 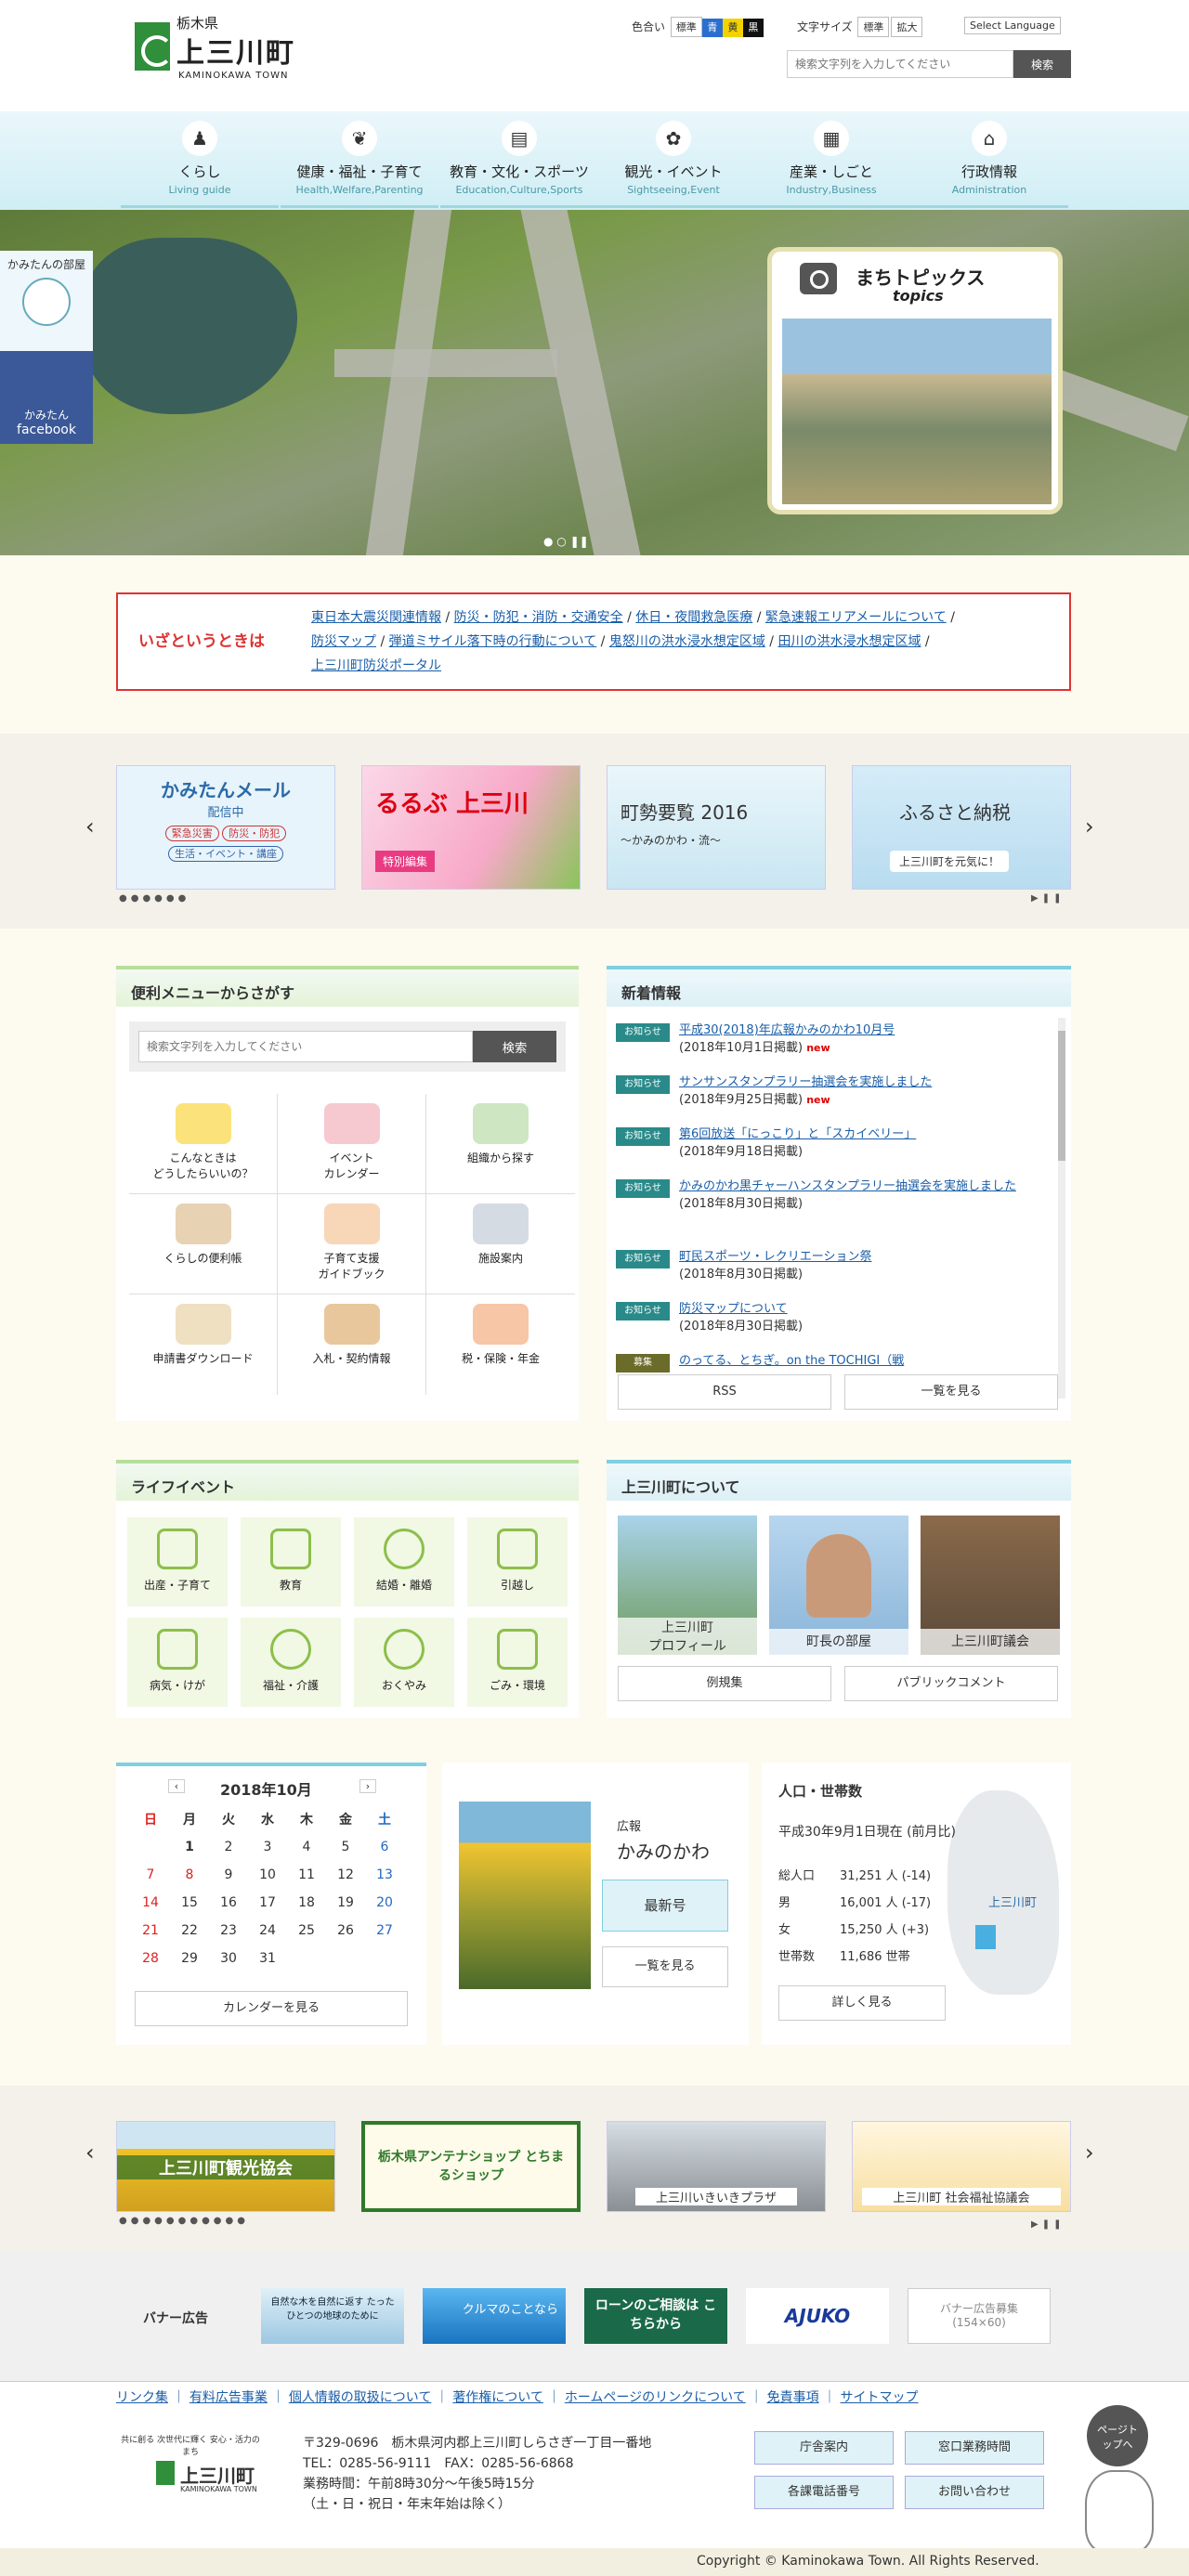 I want to click on public-comment-button: パブリックコメント, so click(x=951, y=1683).